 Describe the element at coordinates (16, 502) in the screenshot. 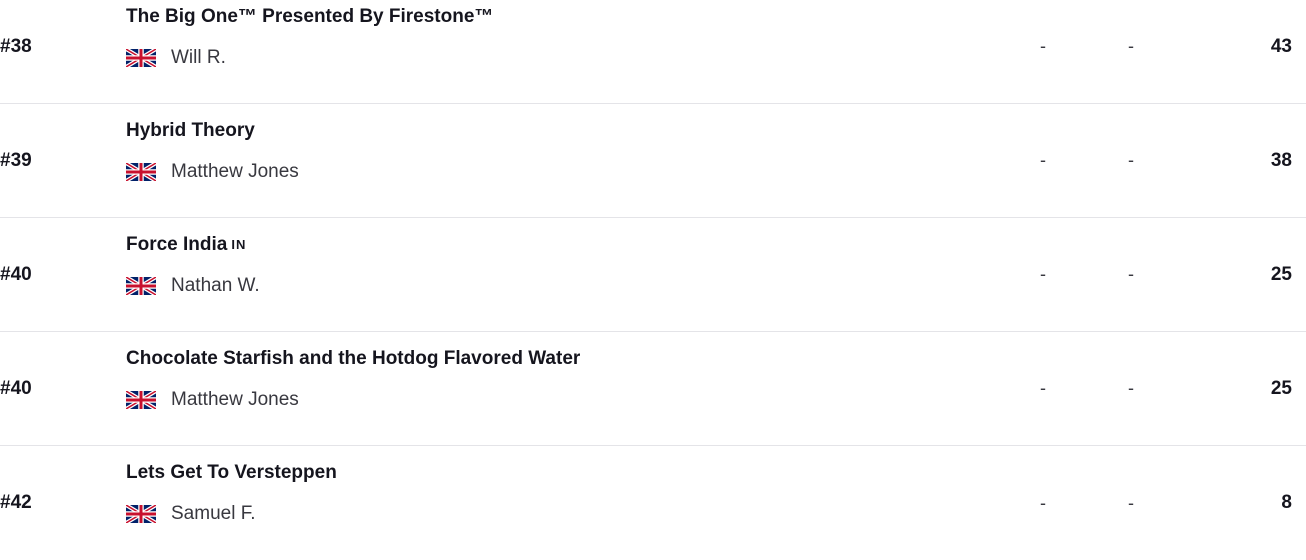

I see `rank-label: #42` at that location.